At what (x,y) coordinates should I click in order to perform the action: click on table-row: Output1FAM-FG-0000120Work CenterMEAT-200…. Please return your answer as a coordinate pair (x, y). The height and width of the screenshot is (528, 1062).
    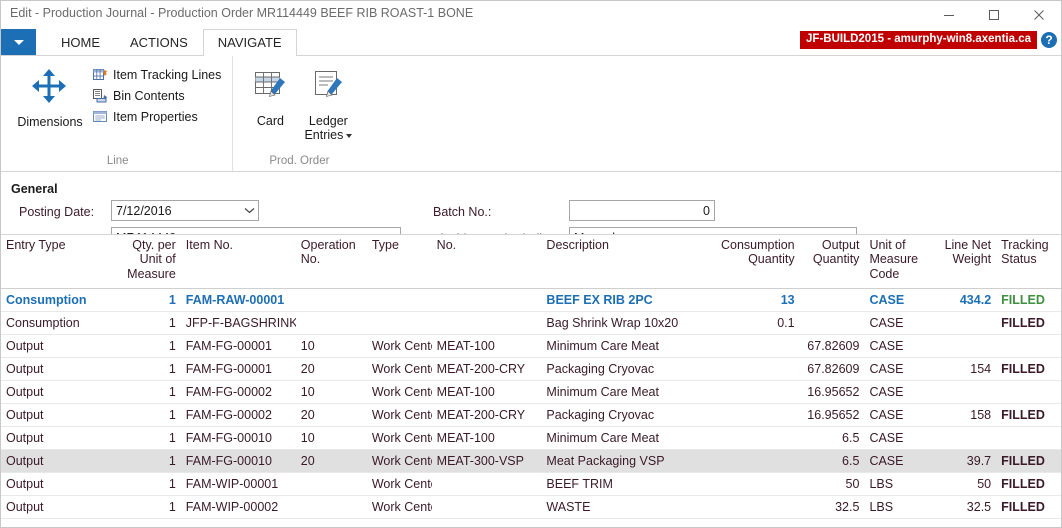
    Looking at the image, I should click on (531, 369).